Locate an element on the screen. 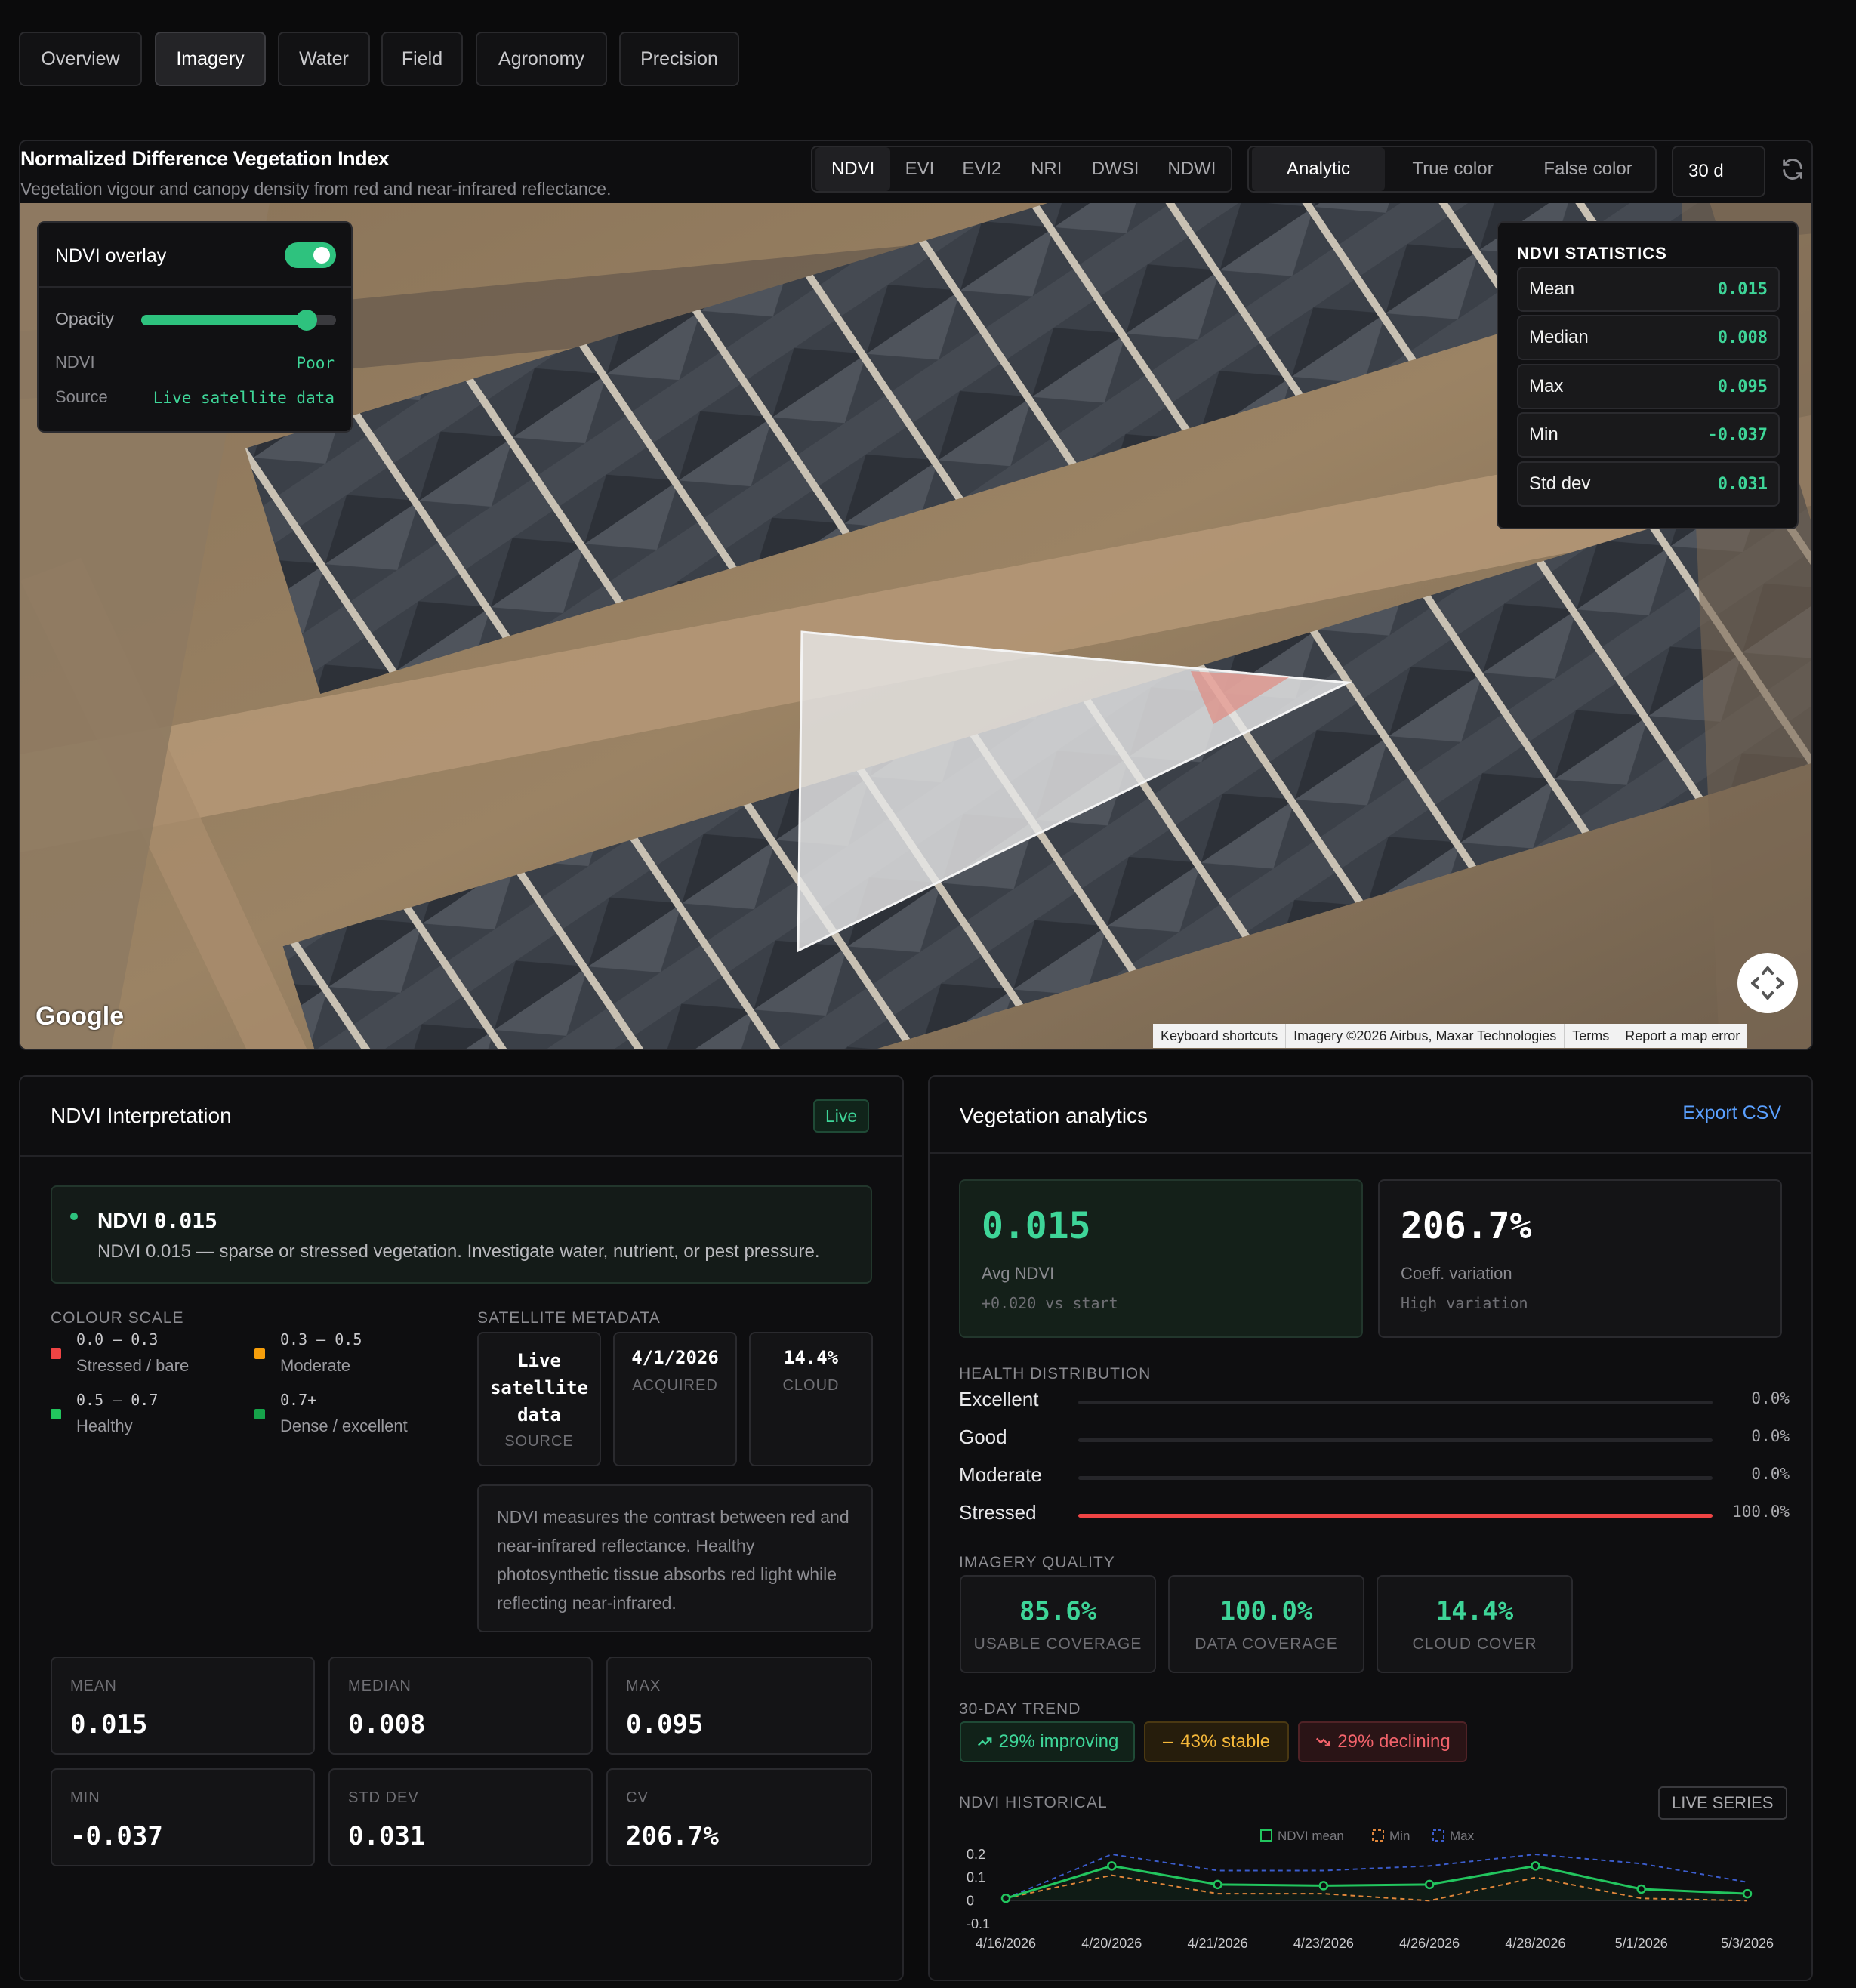  health-pct: 0.0% is located at coordinates (1770, 1398).